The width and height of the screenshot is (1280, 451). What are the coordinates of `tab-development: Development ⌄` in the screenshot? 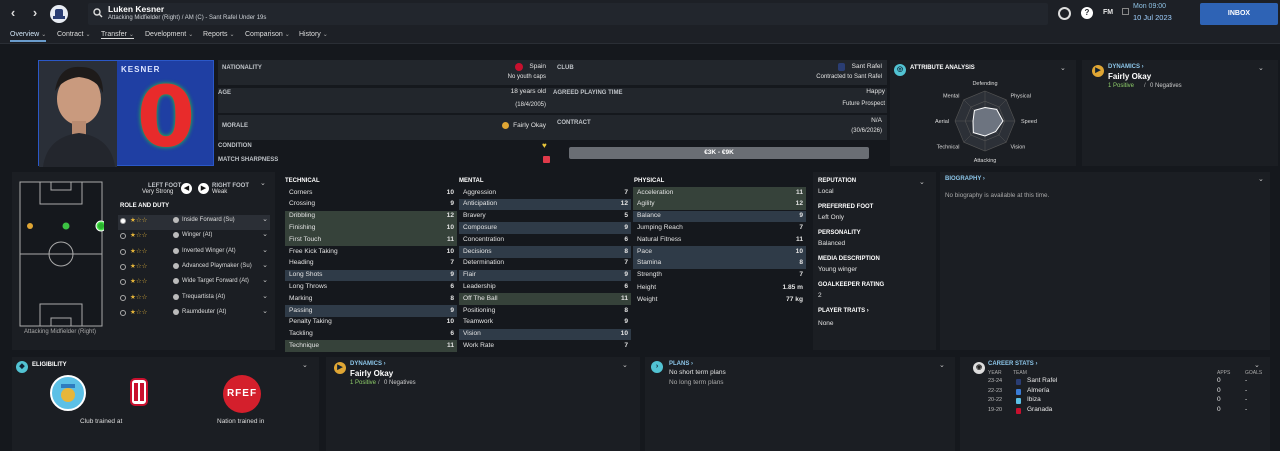 It's located at (169, 34).